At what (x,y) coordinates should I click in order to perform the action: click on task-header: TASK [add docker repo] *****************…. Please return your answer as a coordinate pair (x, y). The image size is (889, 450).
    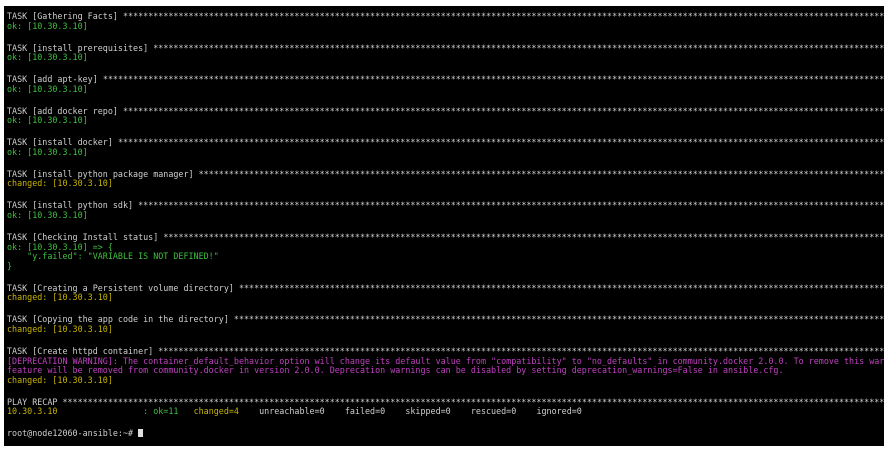
    Looking at the image, I should click on (445, 111).